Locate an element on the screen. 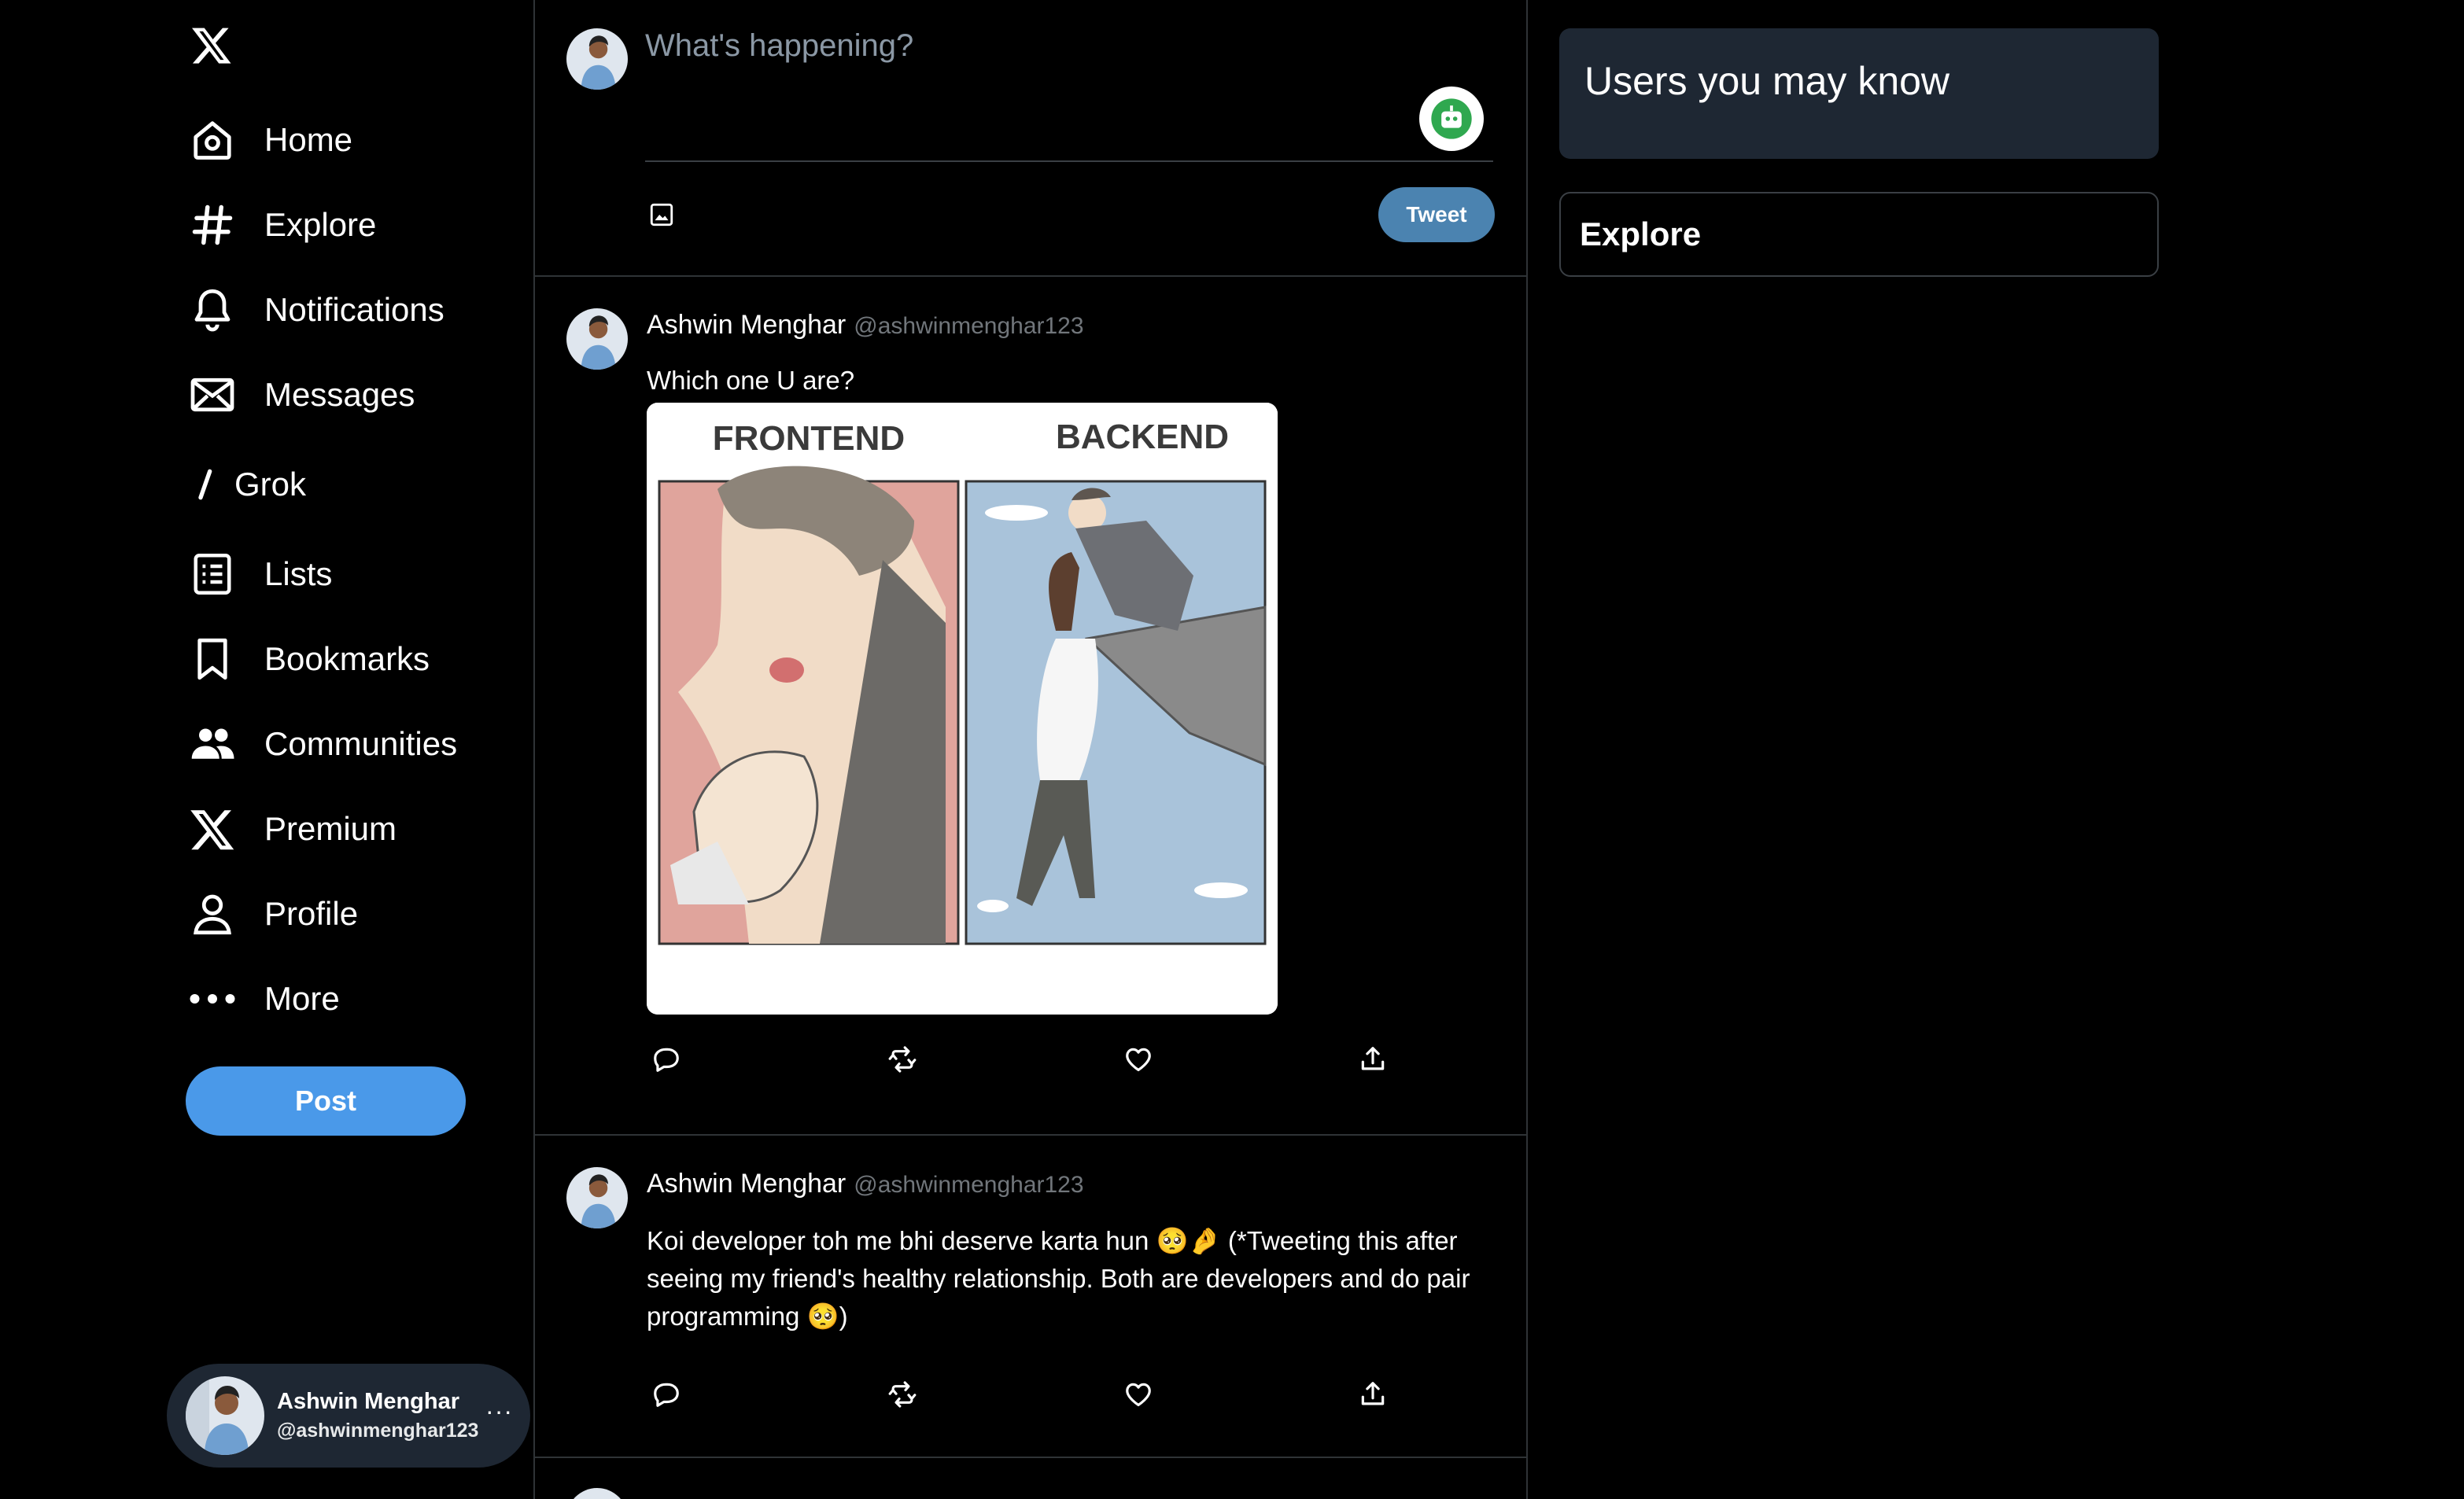 The height and width of the screenshot is (1499, 2464). account-name: Ashwin Menghar is located at coordinates (368, 1401).